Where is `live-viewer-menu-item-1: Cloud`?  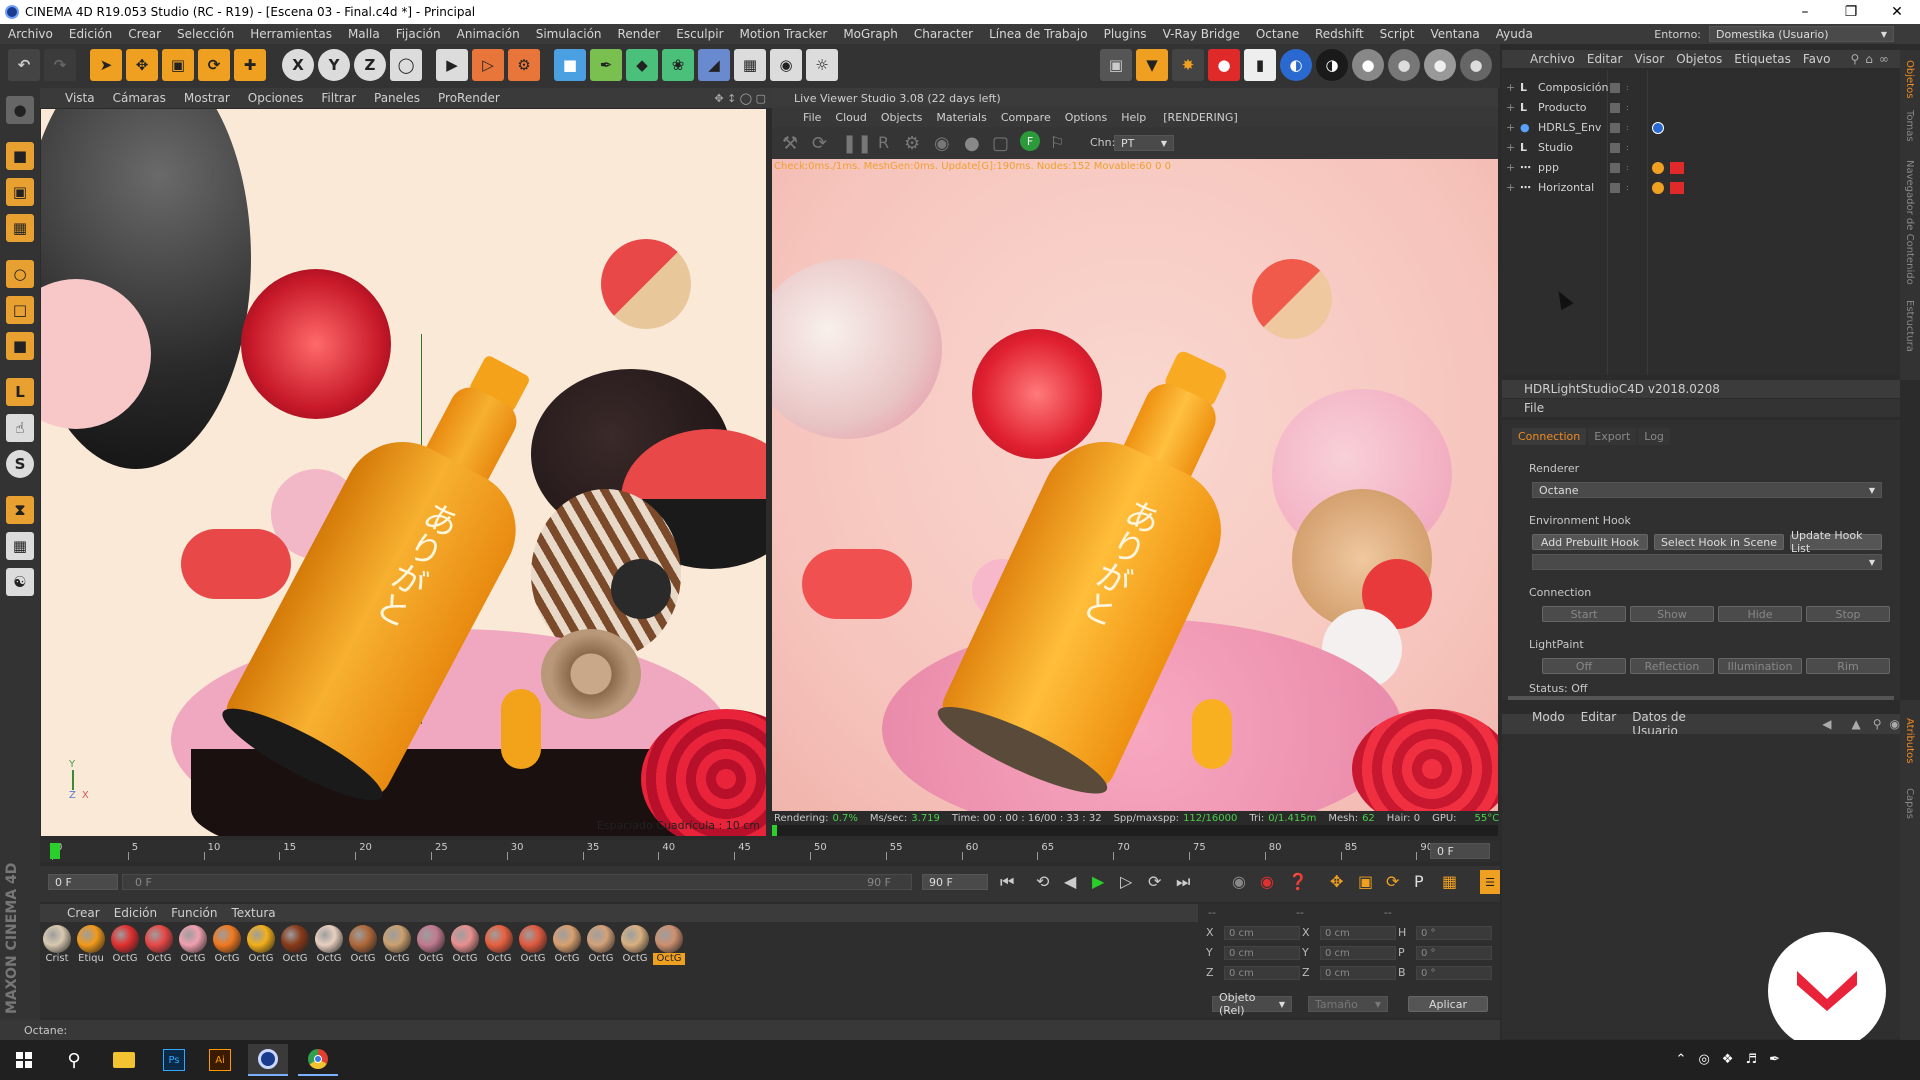
live-viewer-menu-item-1: Cloud is located at coordinates (850, 117).